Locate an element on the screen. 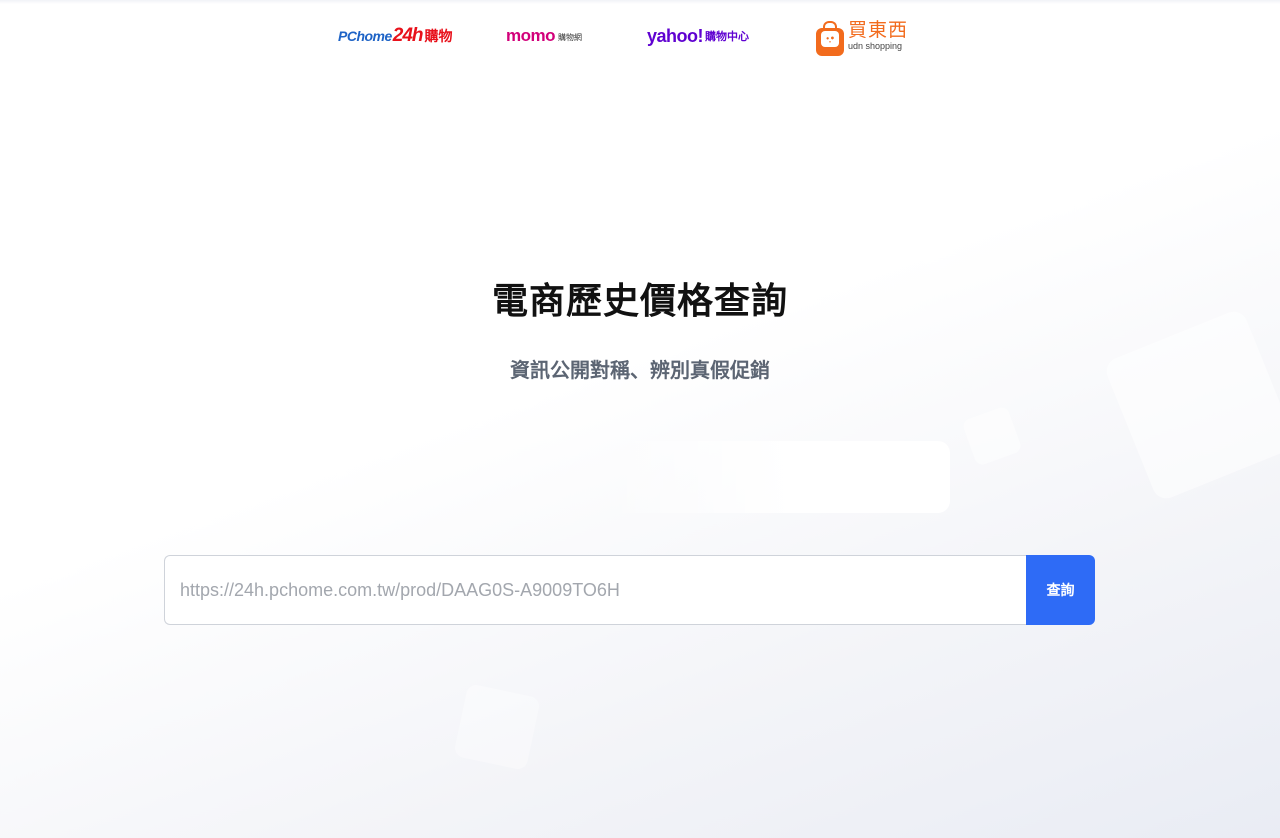 The image size is (1280, 838). pchome-logo: PChome 24h 購物 is located at coordinates (395, 36).